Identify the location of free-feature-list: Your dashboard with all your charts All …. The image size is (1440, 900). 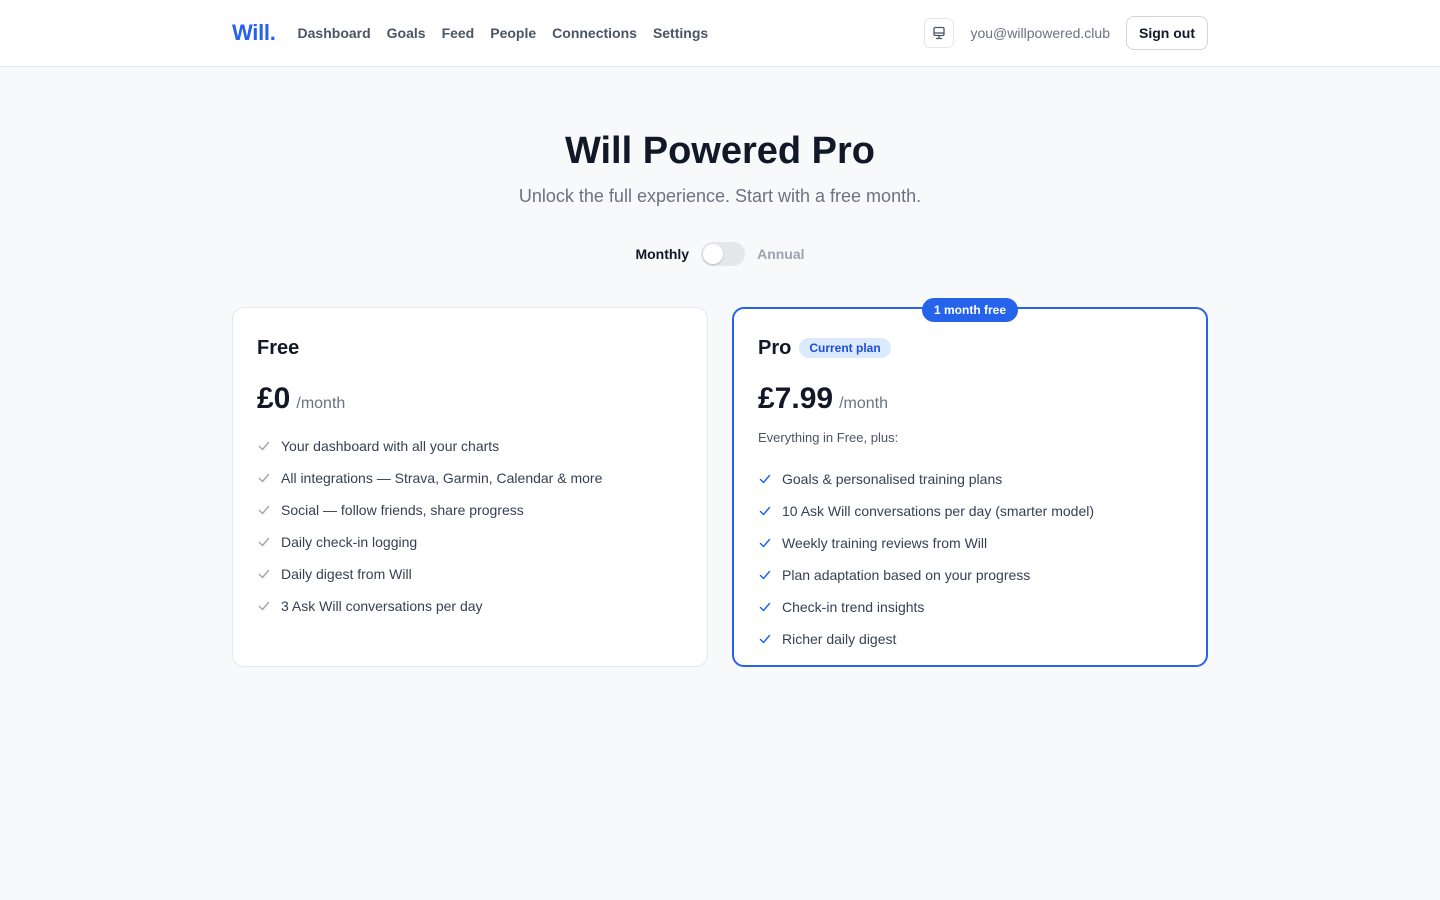
(470, 526).